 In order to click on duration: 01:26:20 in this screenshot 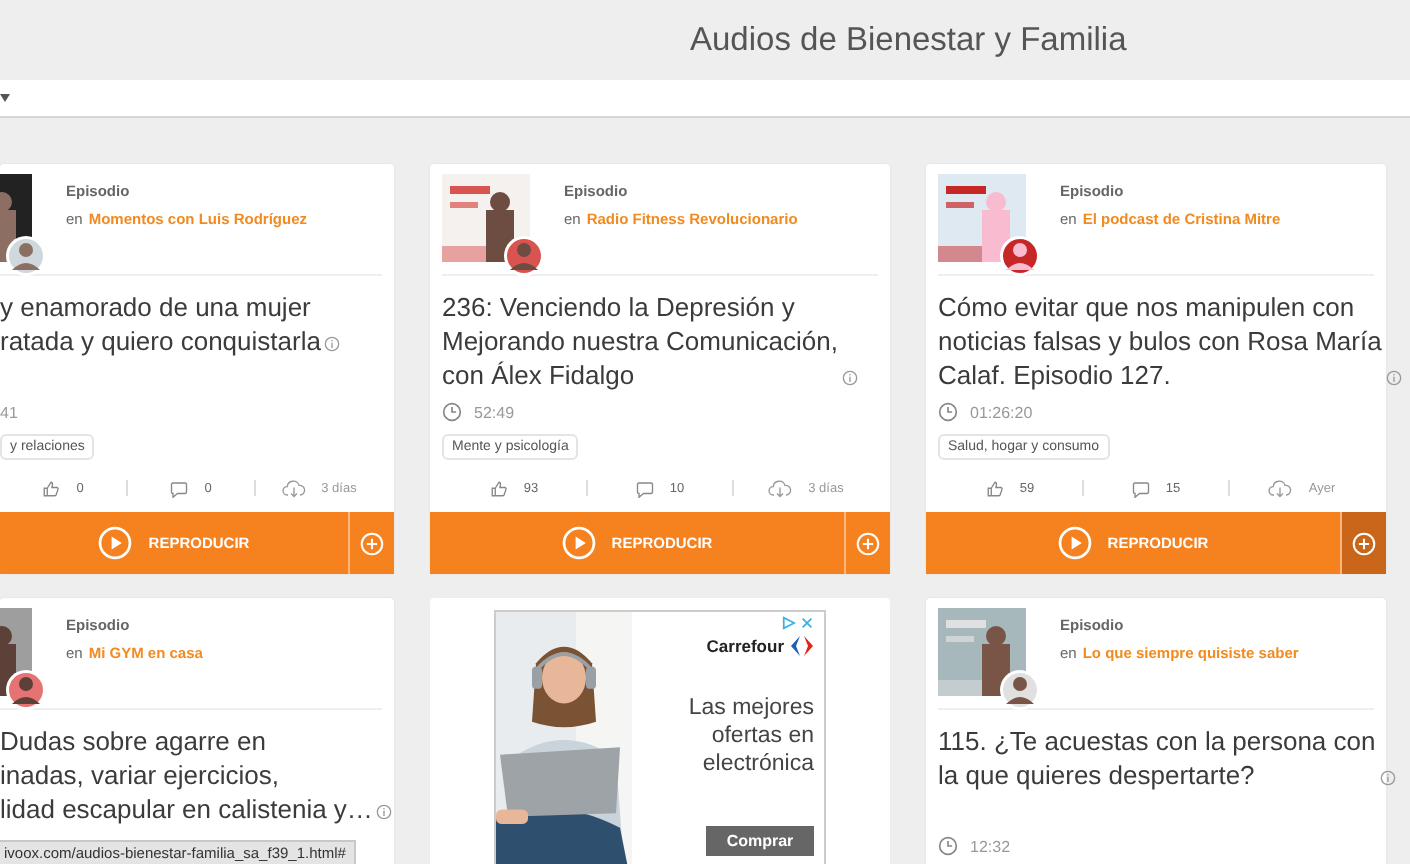, I will do `click(1001, 412)`.